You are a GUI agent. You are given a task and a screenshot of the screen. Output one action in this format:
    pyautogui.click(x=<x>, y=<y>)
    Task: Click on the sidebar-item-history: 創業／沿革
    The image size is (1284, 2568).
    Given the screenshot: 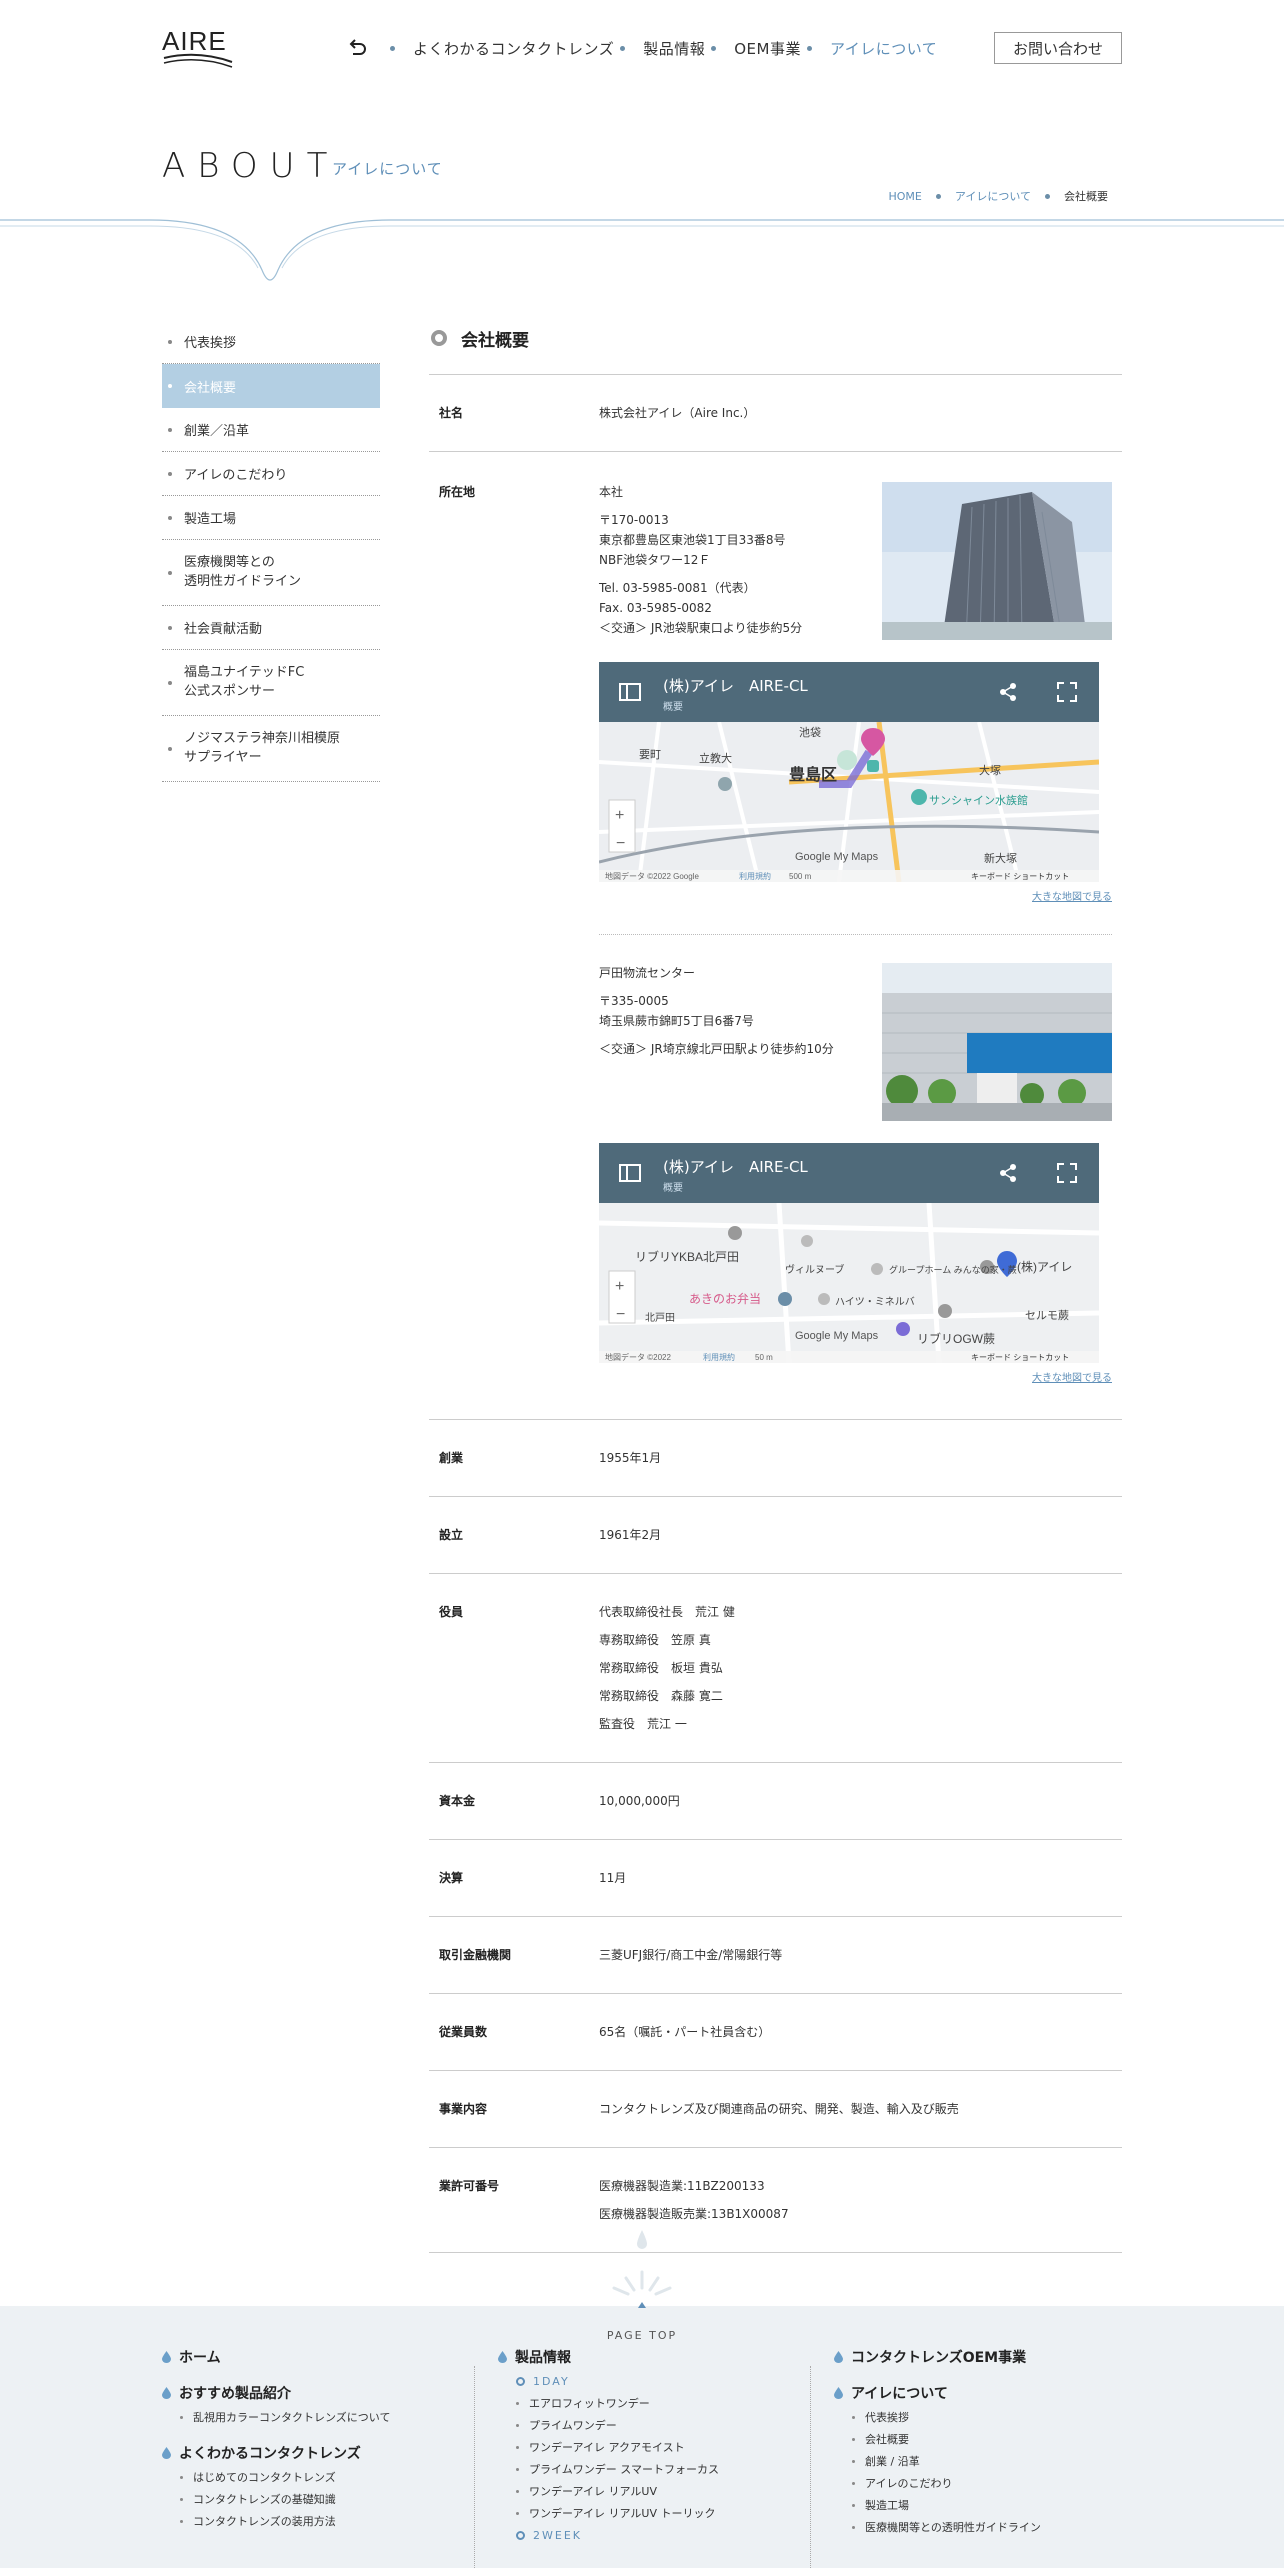 What is the action you would take?
    pyautogui.click(x=271, y=430)
    